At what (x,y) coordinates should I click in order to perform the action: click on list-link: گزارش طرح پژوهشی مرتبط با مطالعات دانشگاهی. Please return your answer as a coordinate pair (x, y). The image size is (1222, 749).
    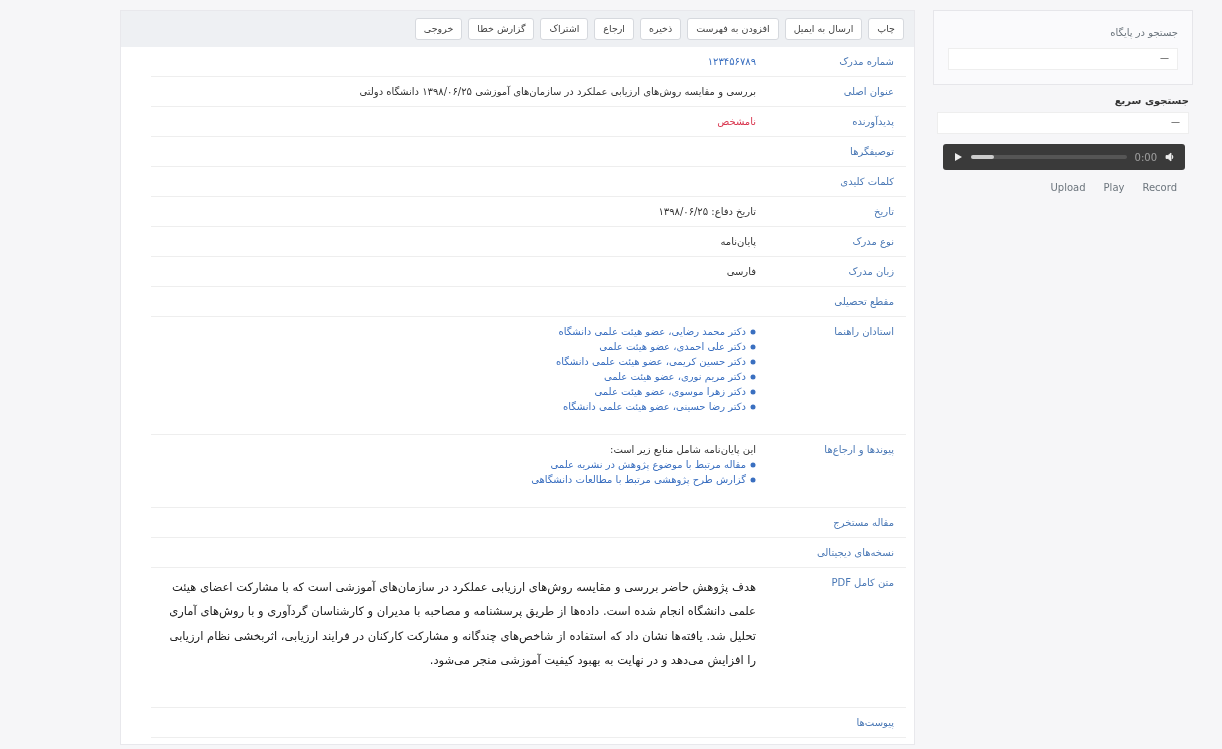
    Looking at the image, I should click on (638, 480).